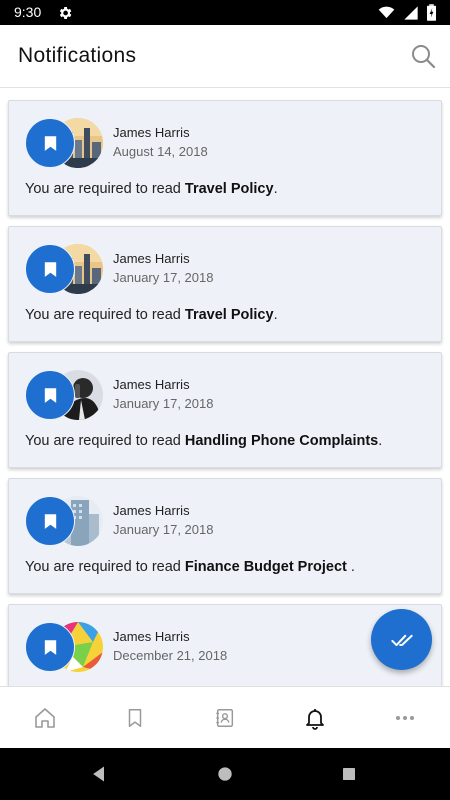 Image resolution: width=450 pixels, height=800 pixels. Describe the element at coordinates (225, 12) in the screenshot. I see `status-bar: 9:30` at that location.